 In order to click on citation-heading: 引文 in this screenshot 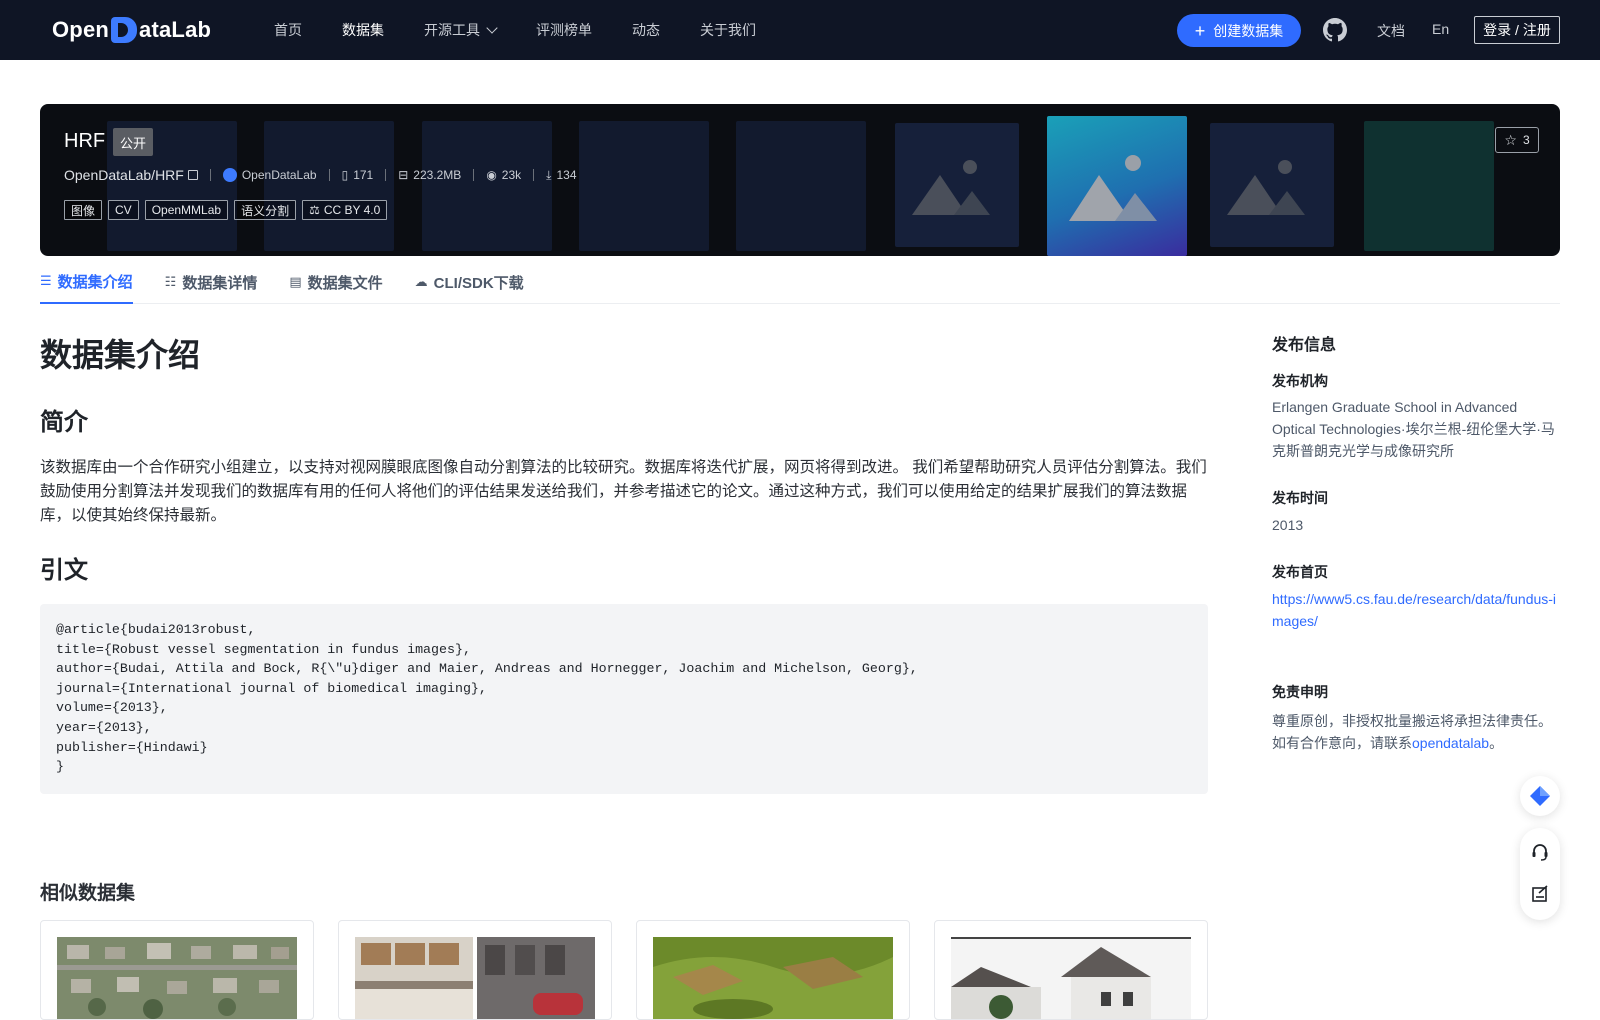, I will do `click(64, 570)`.